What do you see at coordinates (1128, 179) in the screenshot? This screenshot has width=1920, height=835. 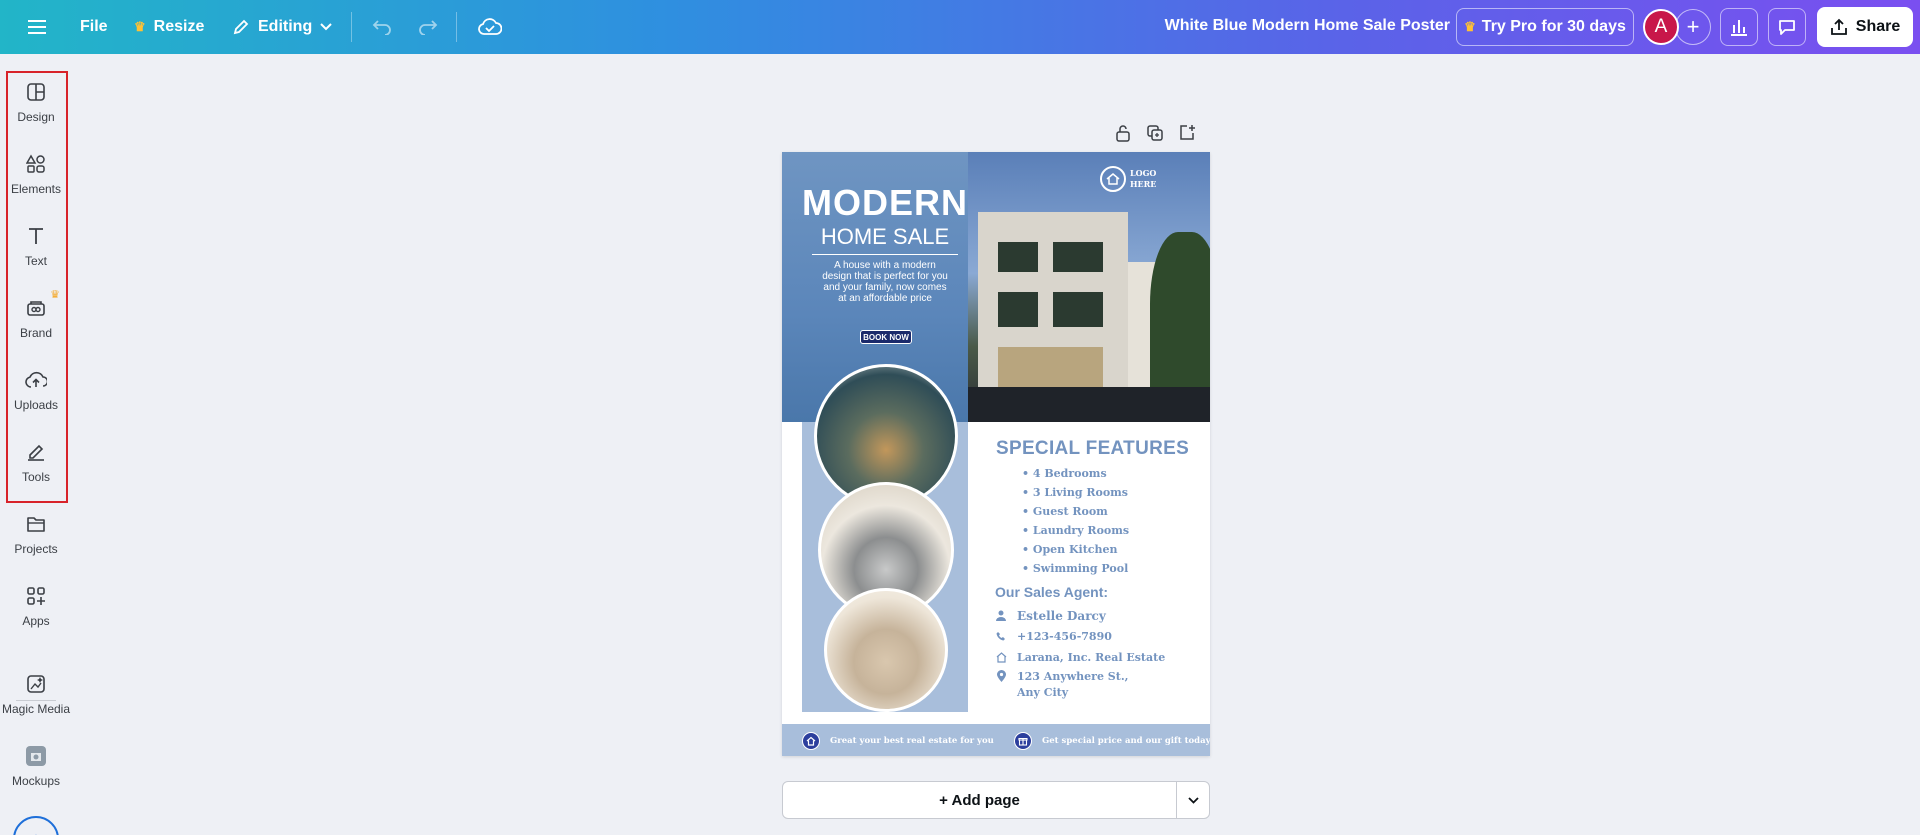 I see `logo-placeholder: LOGO HERE` at bounding box center [1128, 179].